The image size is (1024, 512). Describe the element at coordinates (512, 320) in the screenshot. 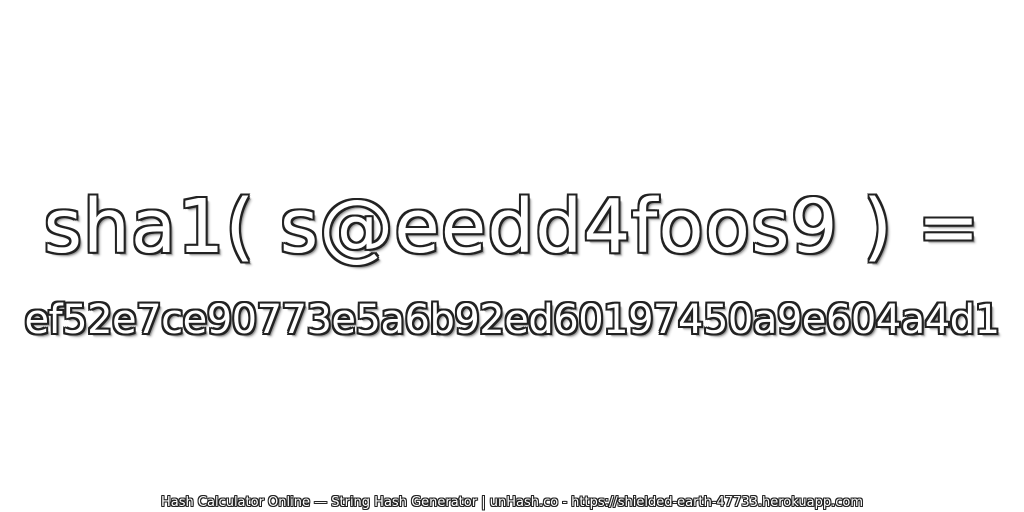

I see `hash-result-value: ef52e7ce90773e5a6b92ed60197450a9e604a4d1` at that location.